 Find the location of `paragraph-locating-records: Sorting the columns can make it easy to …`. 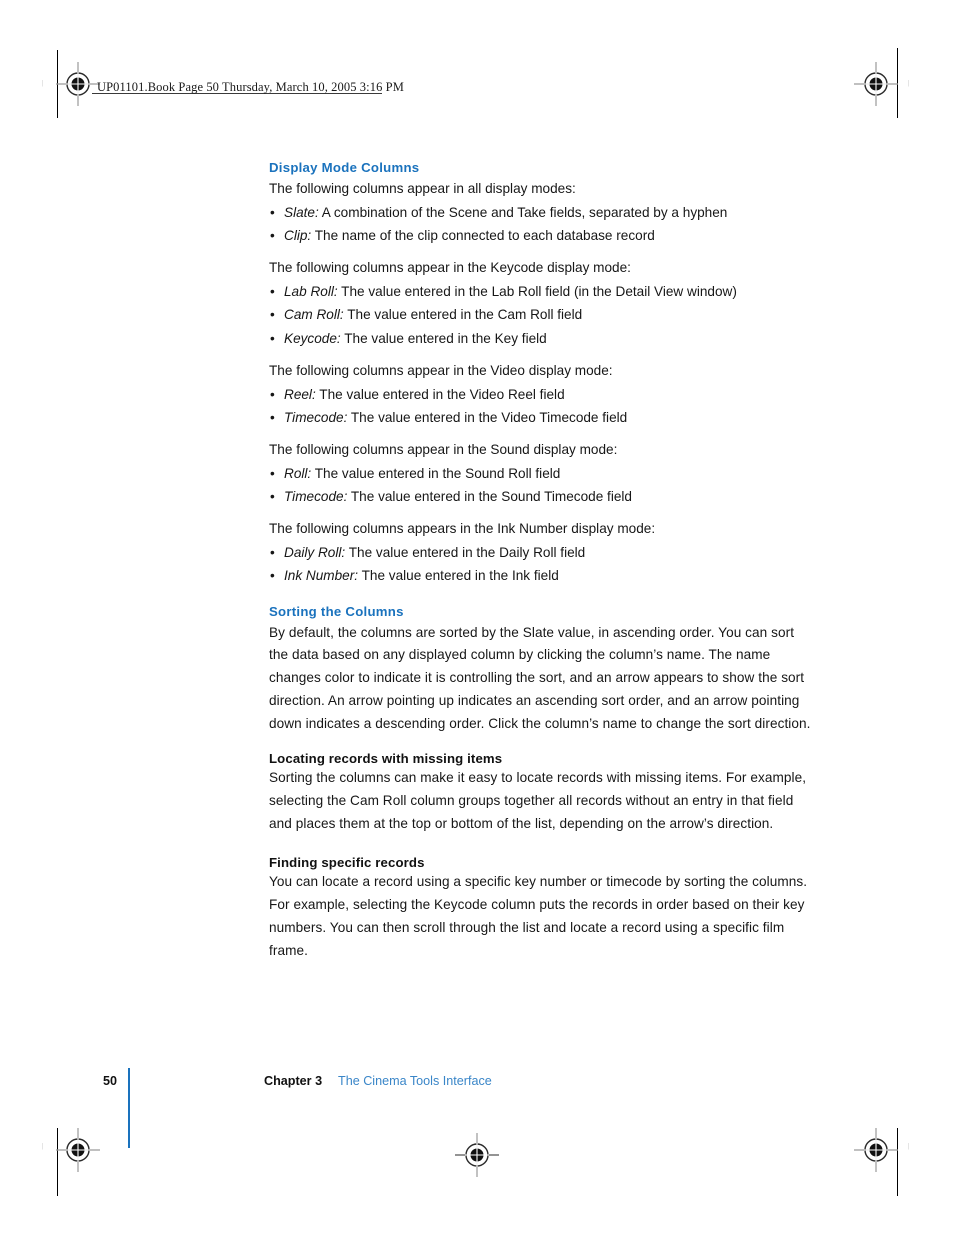

paragraph-locating-records: Sorting the columns can make it easy to … is located at coordinates (538, 800).